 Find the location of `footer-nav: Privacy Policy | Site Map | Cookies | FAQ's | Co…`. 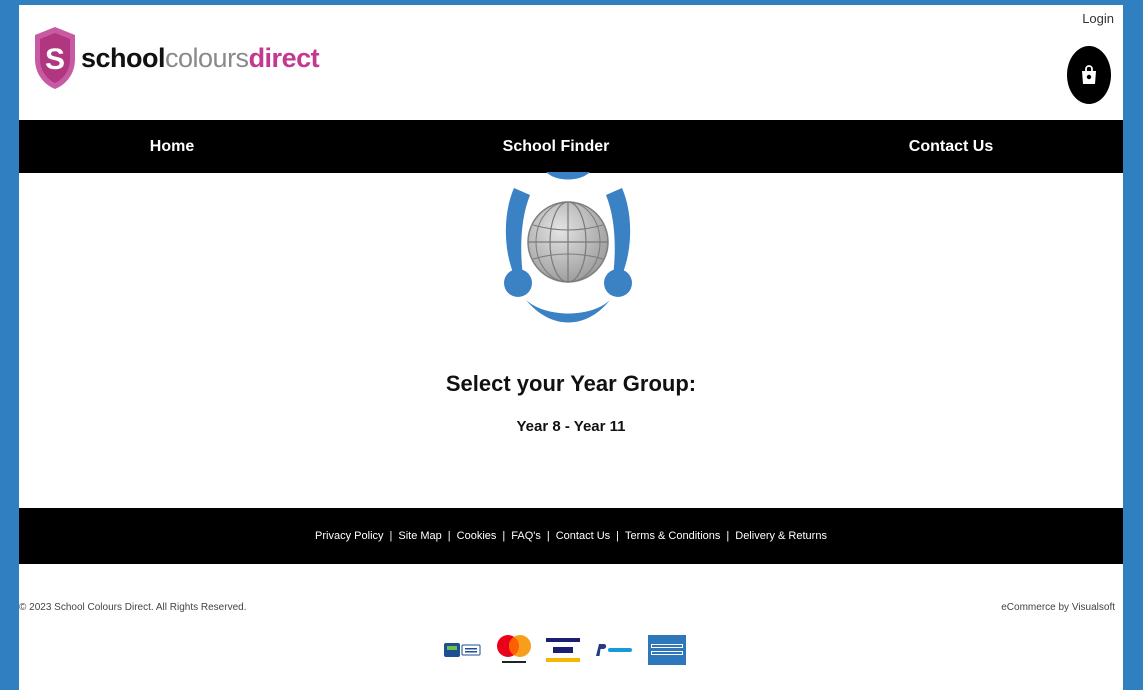

footer-nav: Privacy Policy | Site Map | Cookies | FAQ's | Co… is located at coordinates (571, 536).